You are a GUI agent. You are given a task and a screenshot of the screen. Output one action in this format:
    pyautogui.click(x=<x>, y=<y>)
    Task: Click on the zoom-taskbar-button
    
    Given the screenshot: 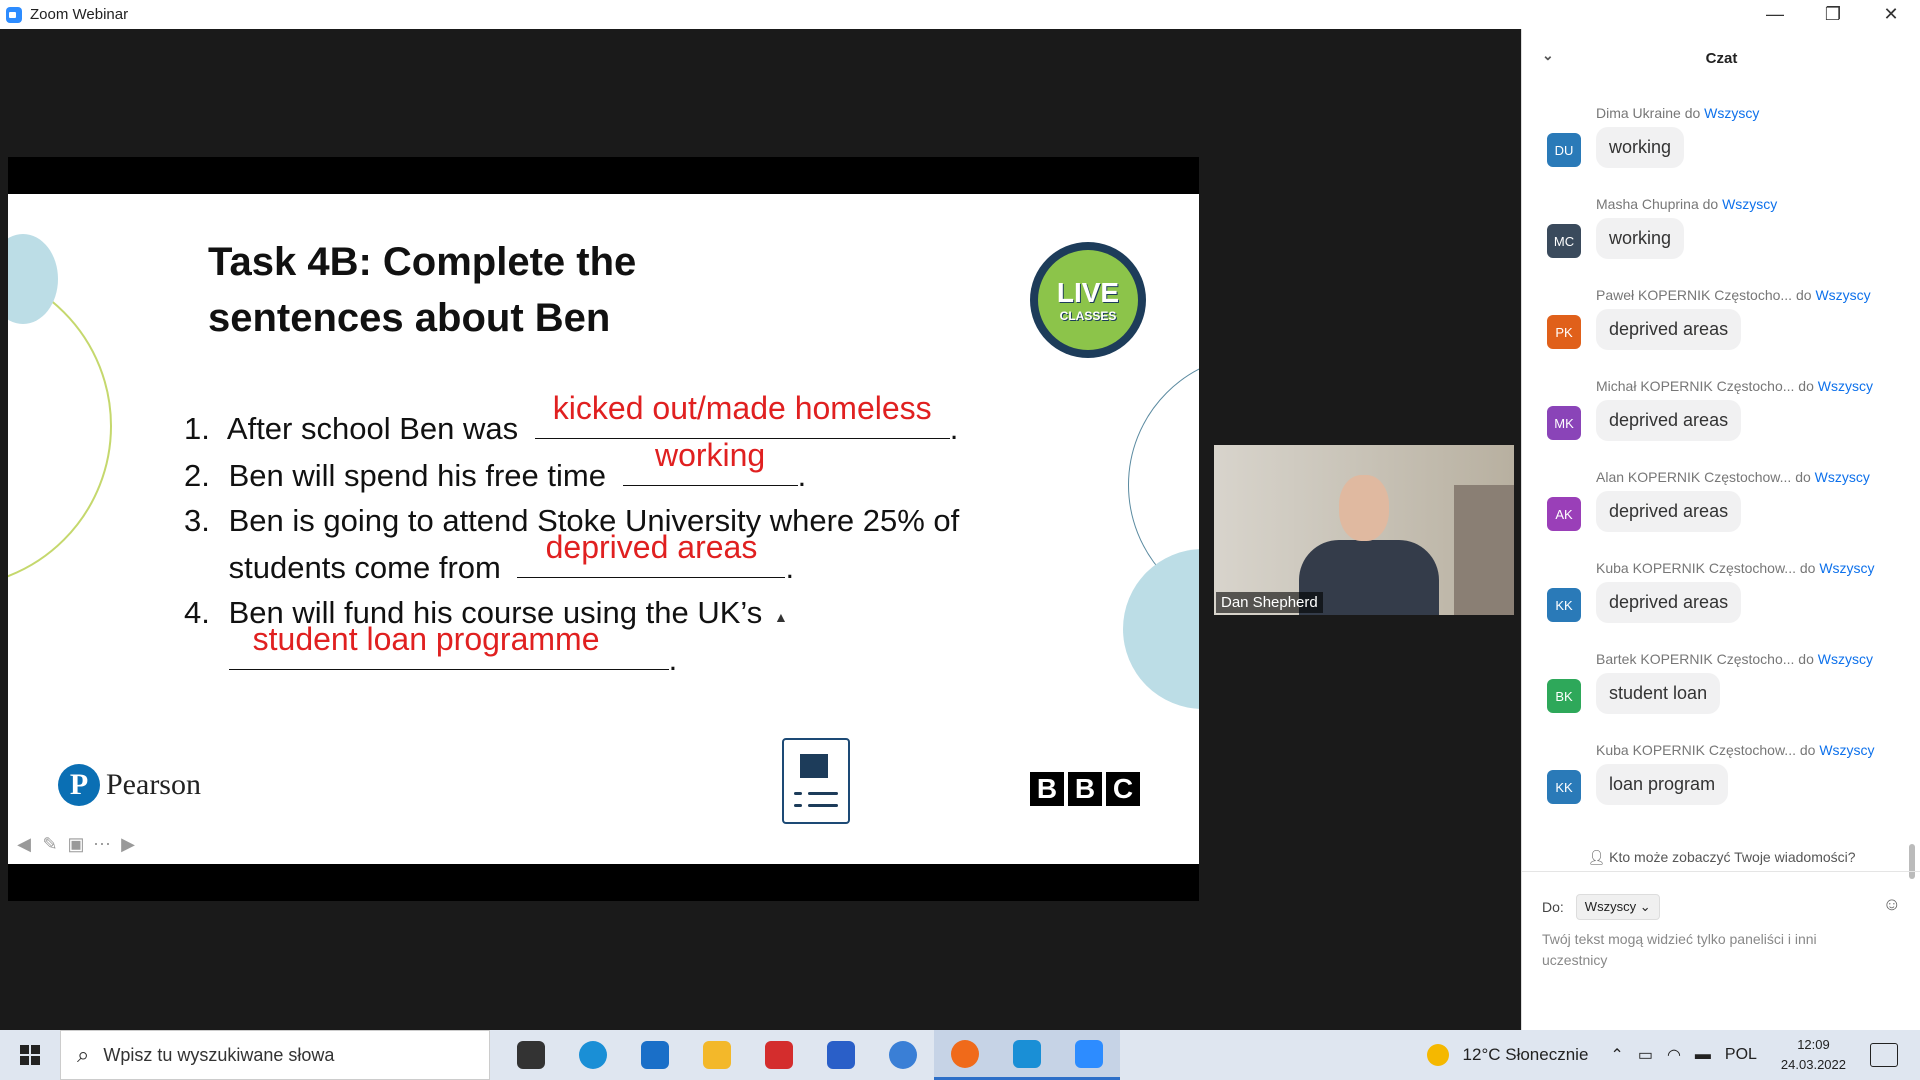 What is the action you would take?
    pyautogui.click(x=1089, y=1055)
    